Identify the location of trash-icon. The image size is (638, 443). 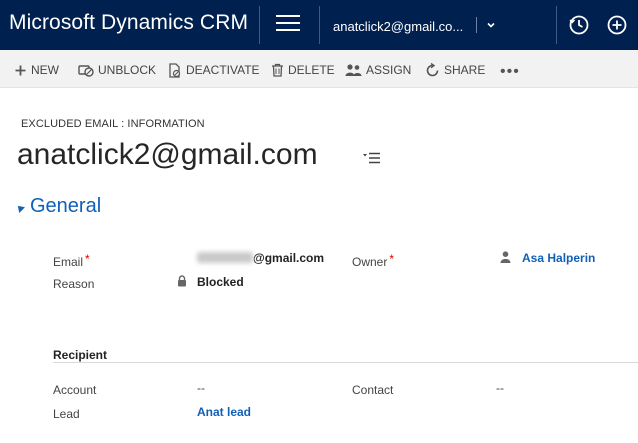
(277, 70).